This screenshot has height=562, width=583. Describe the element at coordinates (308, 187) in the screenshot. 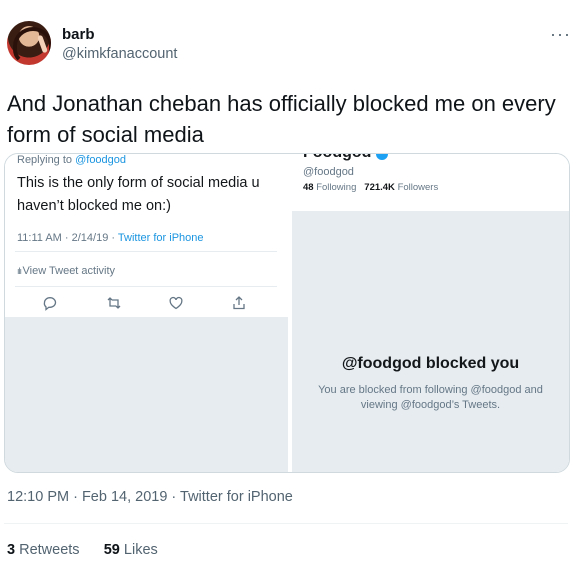

I see `following-count: 48` at that location.